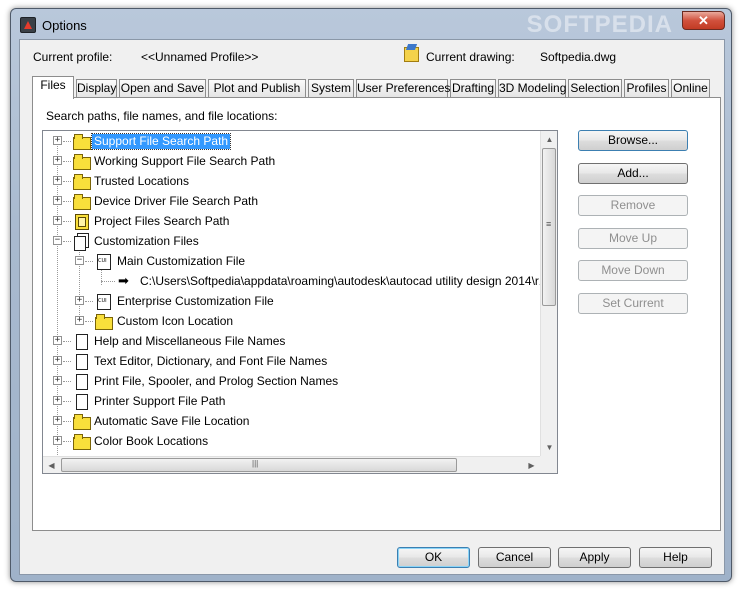  I want to click on scroll-right-icon: ▶, so click(531, 465).